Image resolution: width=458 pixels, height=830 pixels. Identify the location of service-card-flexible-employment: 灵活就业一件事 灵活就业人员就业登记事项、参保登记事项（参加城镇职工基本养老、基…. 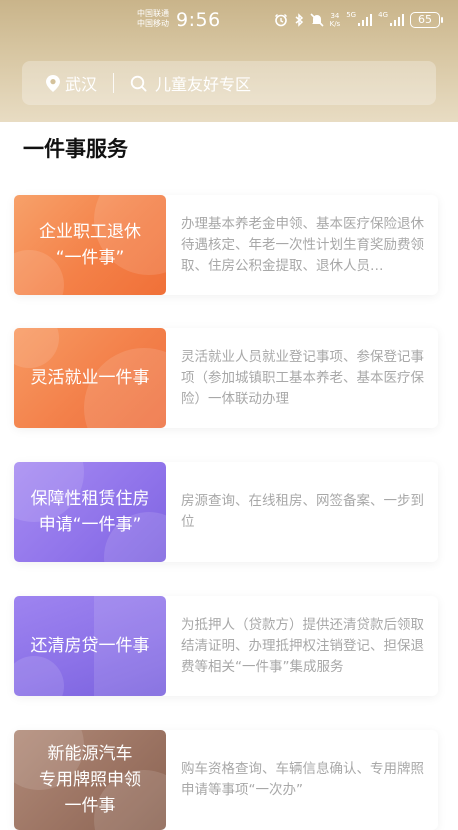
(226, 378).